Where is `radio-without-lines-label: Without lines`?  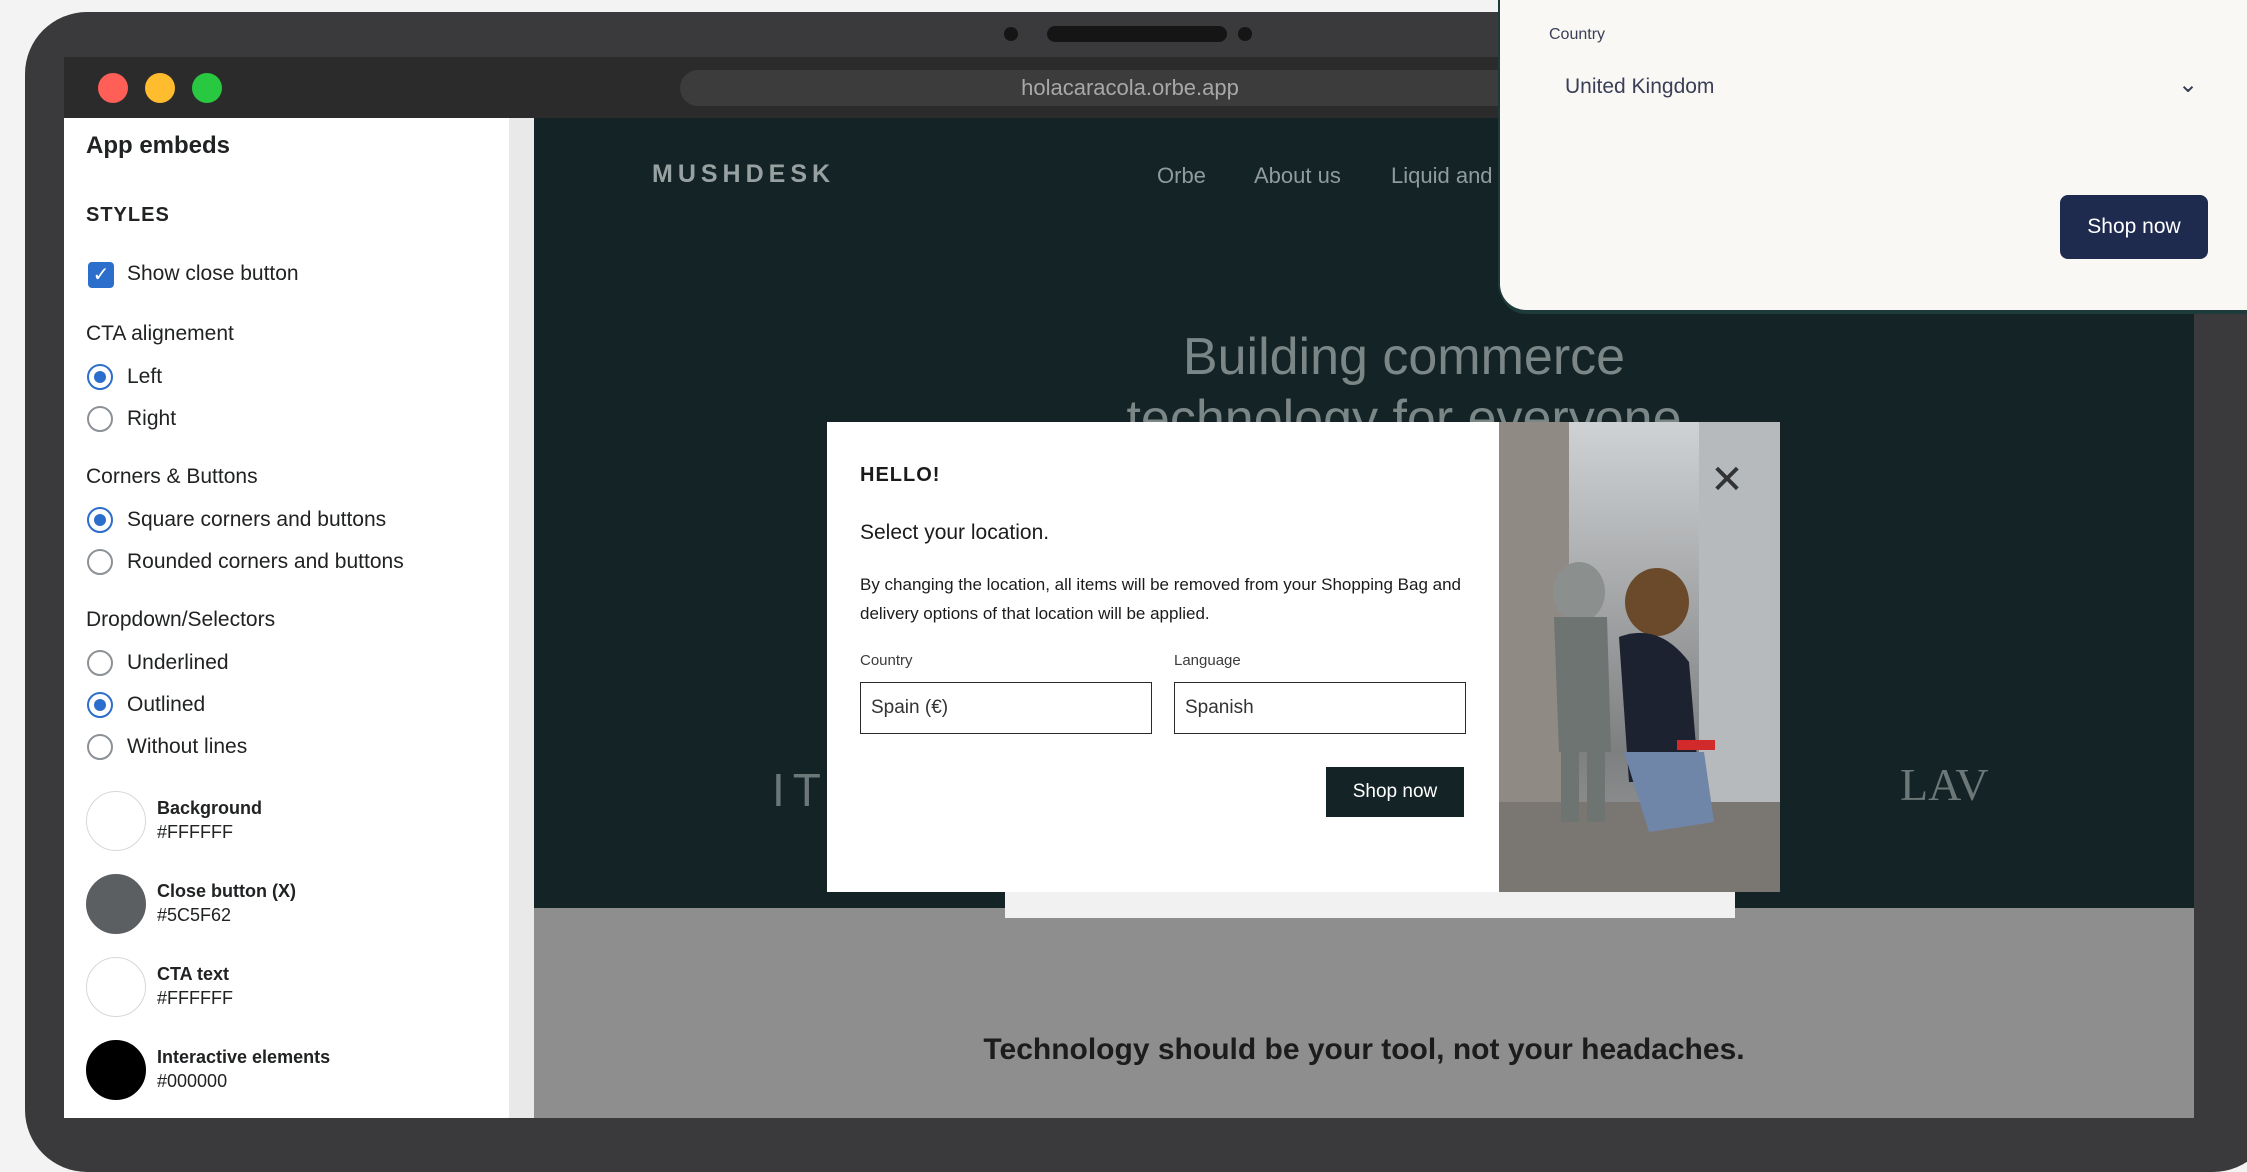 radio-without-lines-label: Without lines is located at coordinates (187, 747).